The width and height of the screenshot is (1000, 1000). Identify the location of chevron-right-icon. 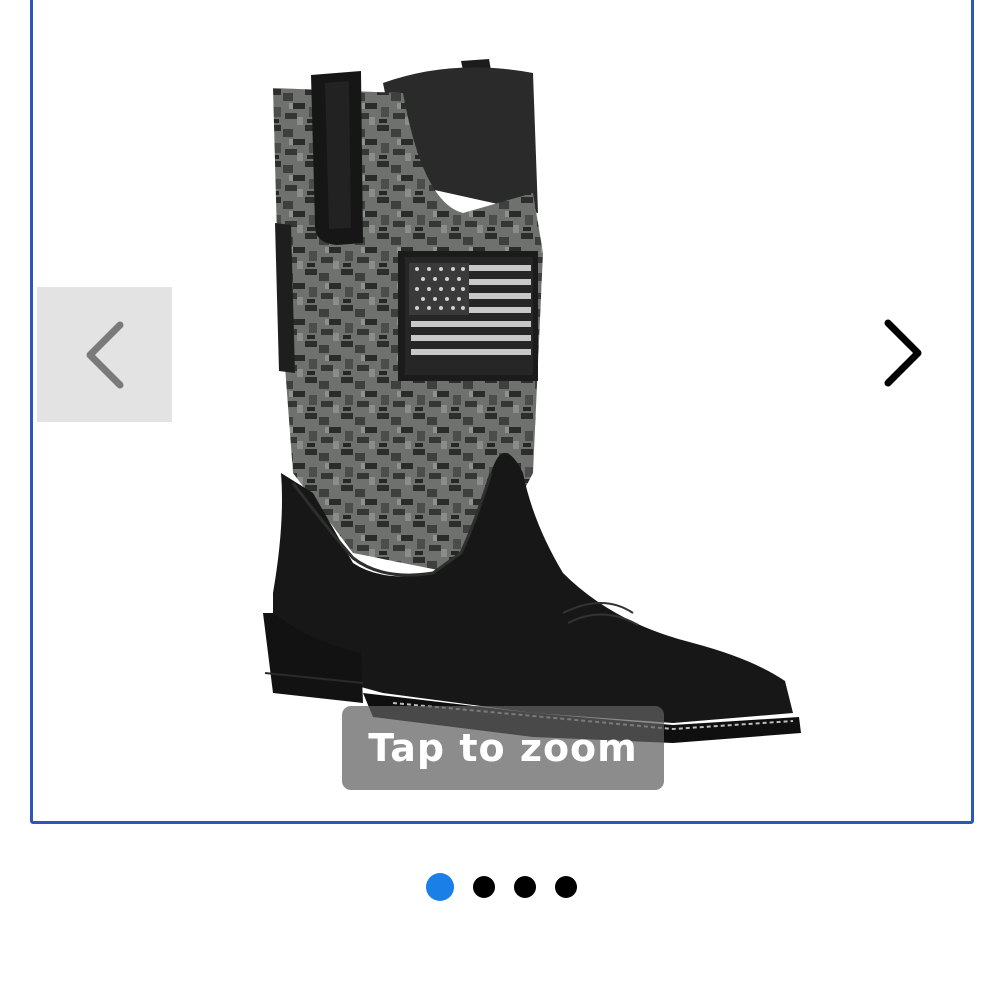
(903, 353).